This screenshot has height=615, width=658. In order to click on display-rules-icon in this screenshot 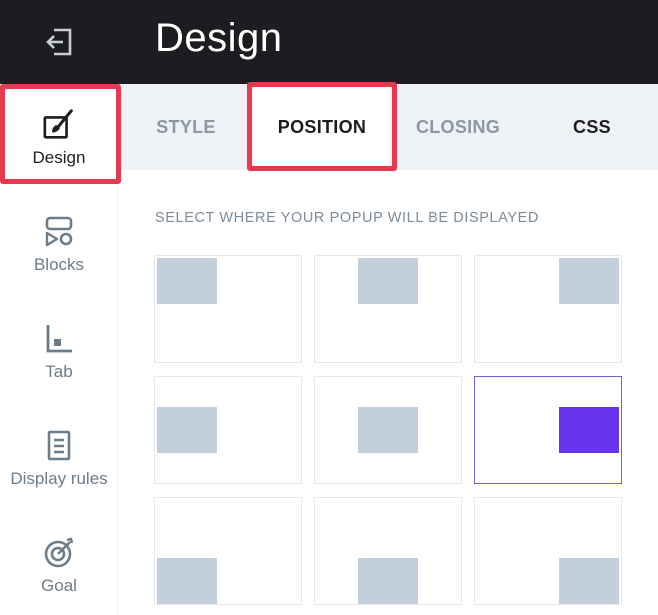, I will do `click(59, 446)`.